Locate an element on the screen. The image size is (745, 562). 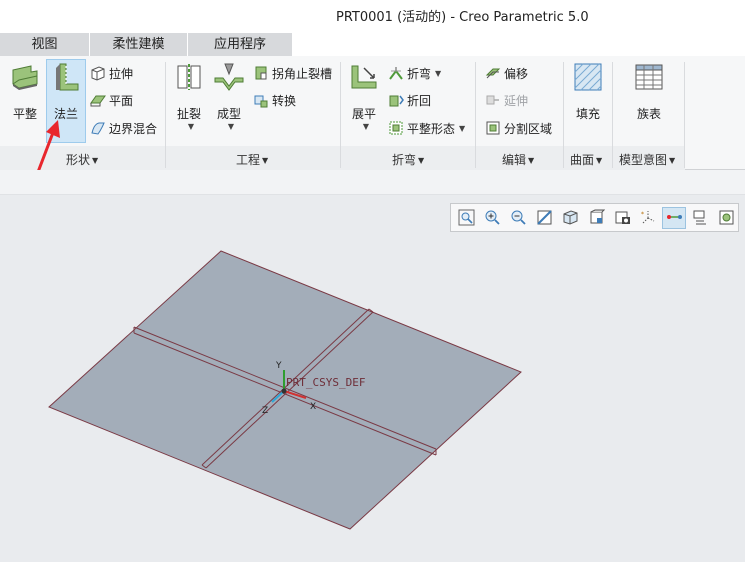
fill-button: 填充 is located at coordinates (588, 92).